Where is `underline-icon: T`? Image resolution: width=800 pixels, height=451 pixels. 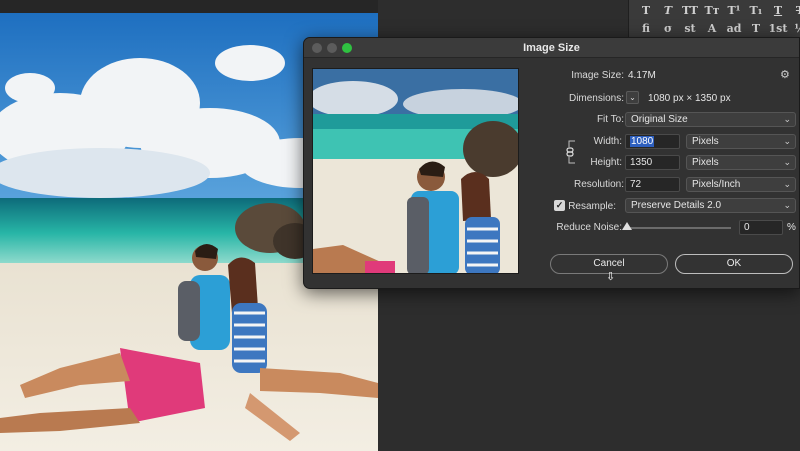
underline-icon: T is located at coordinates (778, 10).